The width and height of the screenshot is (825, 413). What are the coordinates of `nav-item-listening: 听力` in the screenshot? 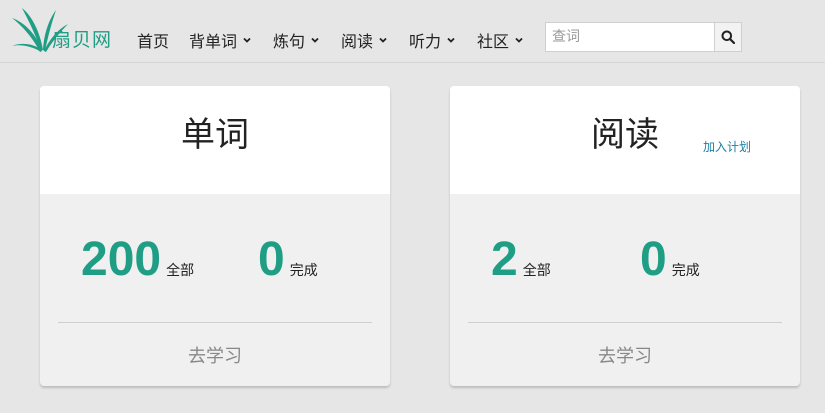 It's located at (432, 40).